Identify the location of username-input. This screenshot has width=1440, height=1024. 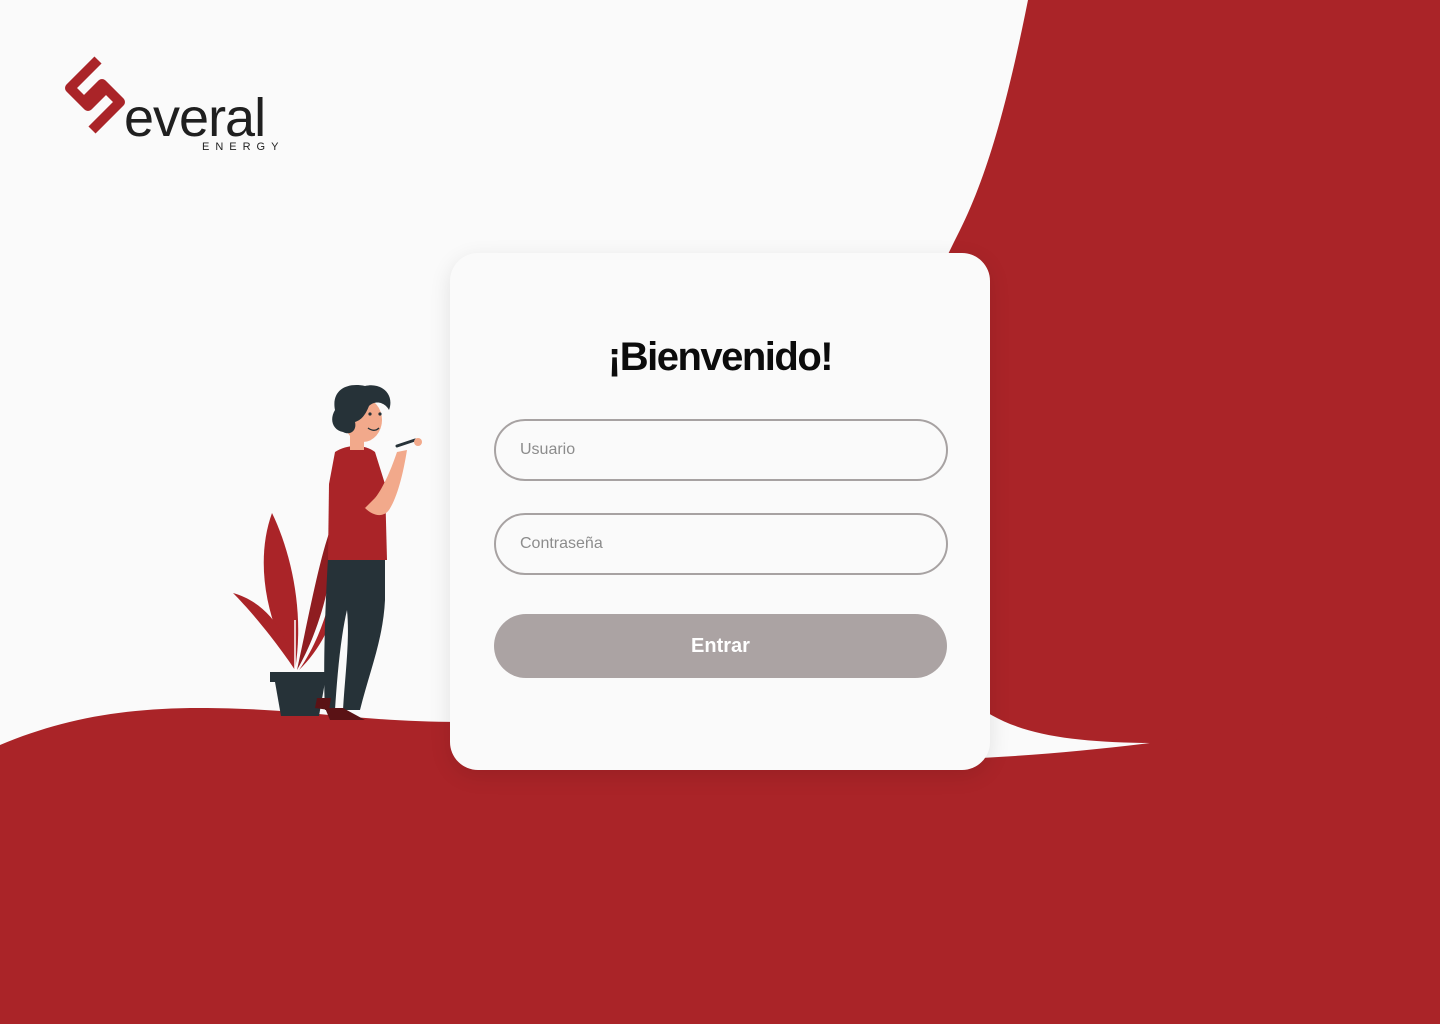
(721, 450).